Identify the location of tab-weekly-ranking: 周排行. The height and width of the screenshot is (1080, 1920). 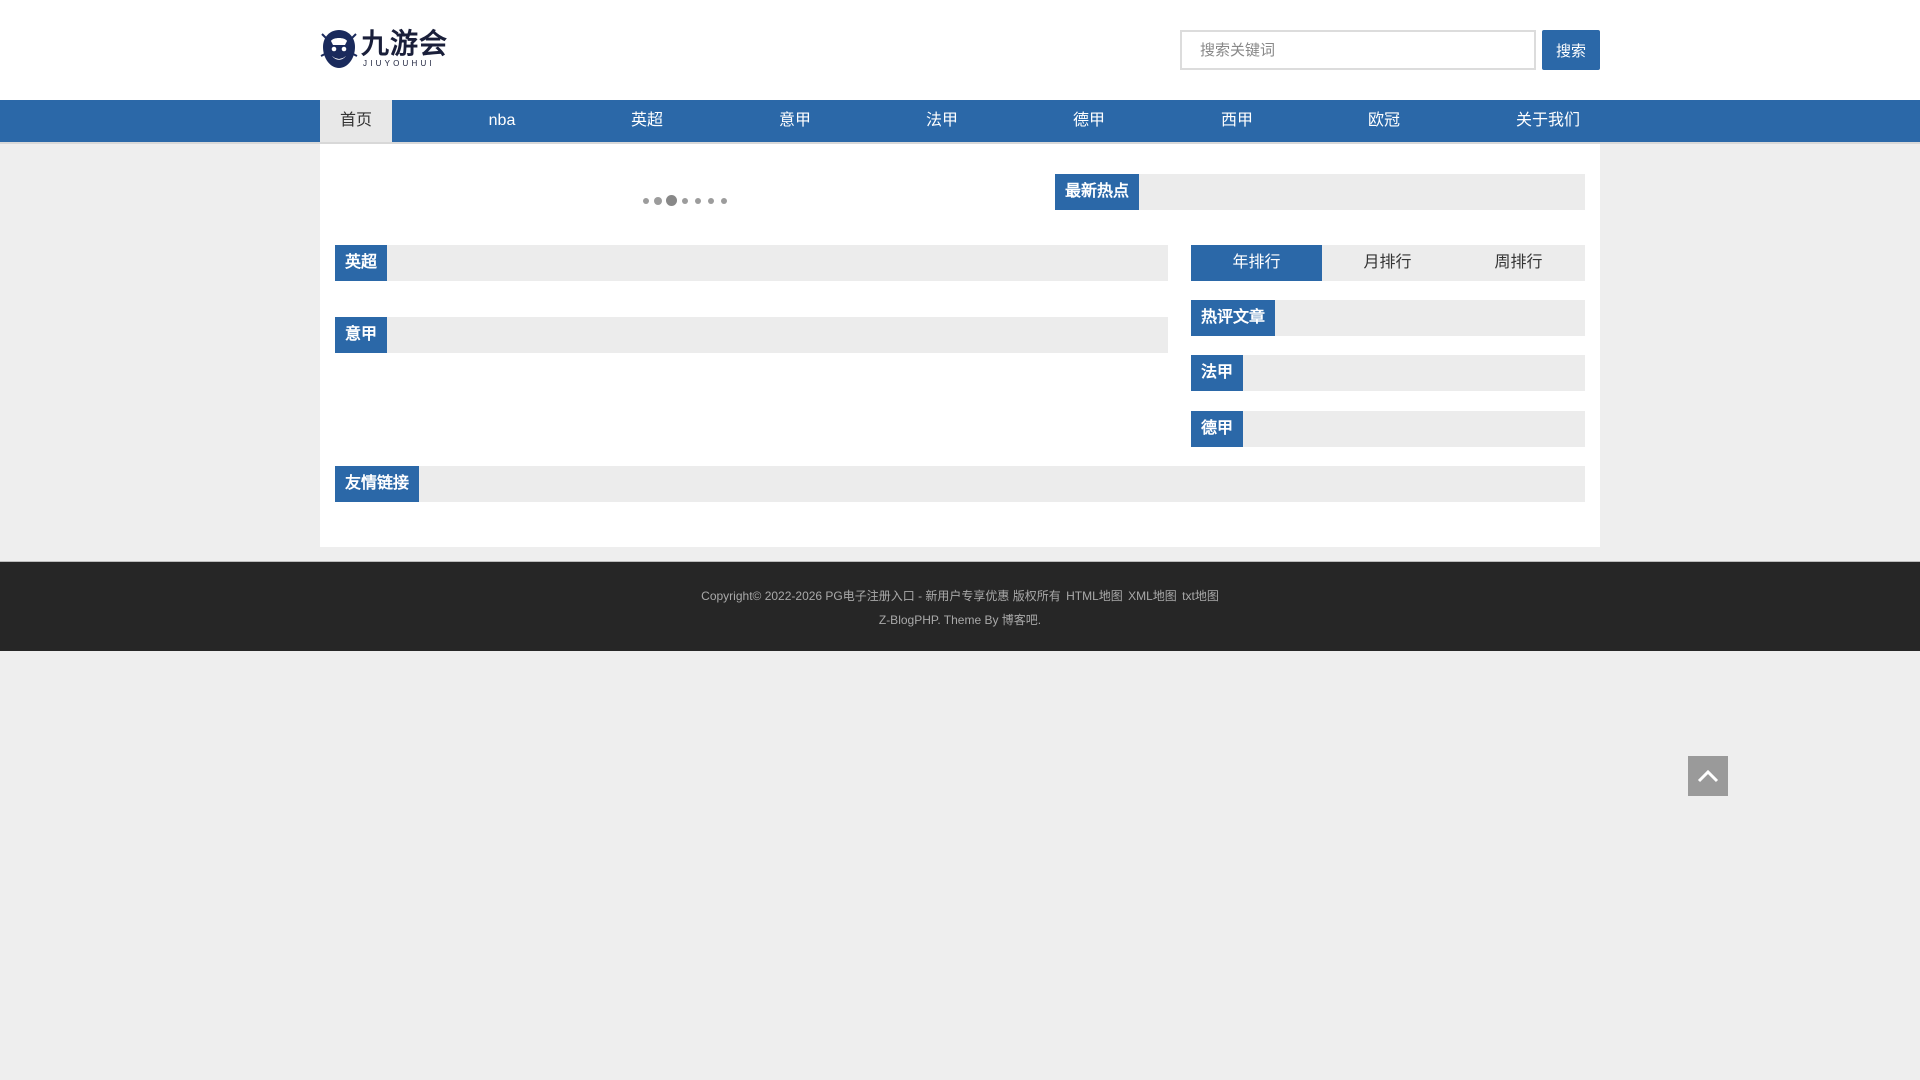
(1518, 263).